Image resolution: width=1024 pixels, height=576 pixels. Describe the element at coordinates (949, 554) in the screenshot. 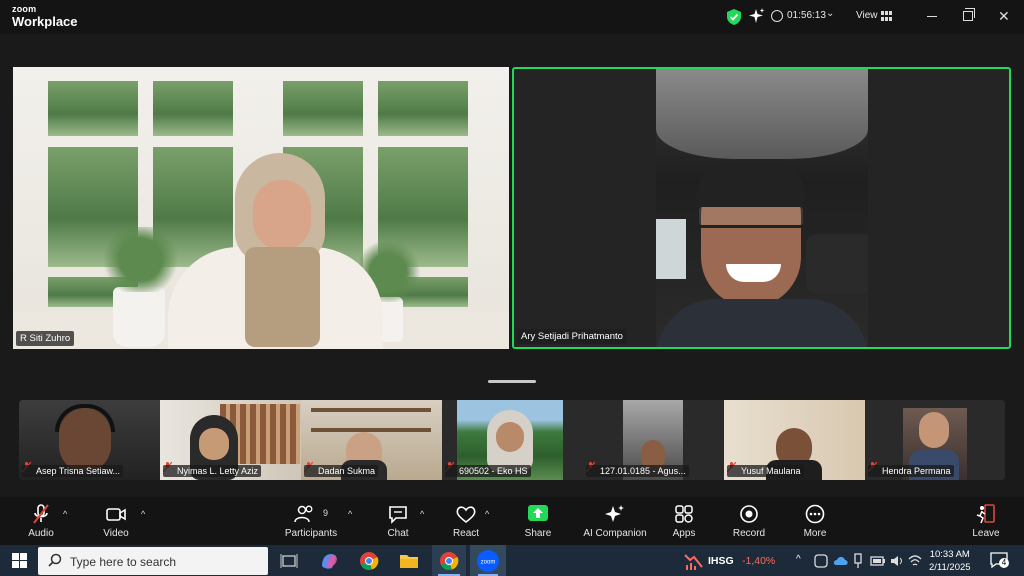

I see `clock-time: 10:33 AM` at that location.